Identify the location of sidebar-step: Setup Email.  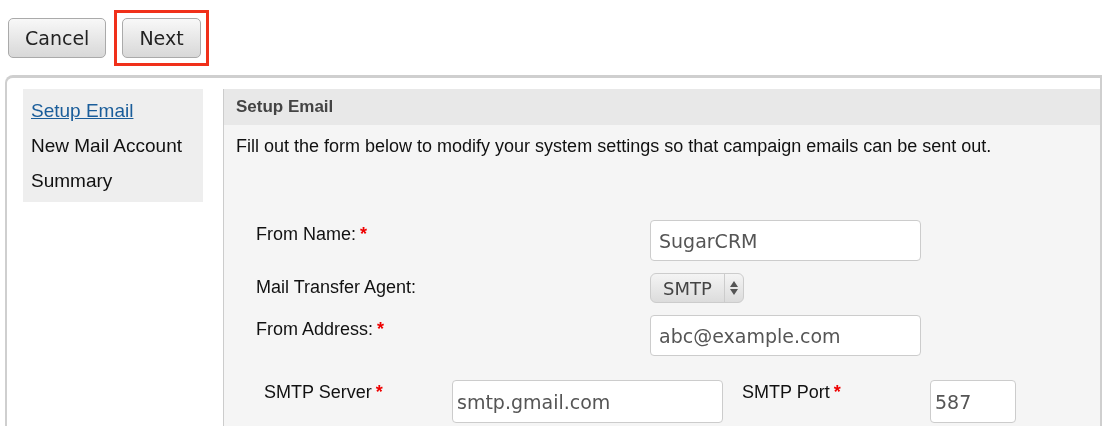
(113, 110).